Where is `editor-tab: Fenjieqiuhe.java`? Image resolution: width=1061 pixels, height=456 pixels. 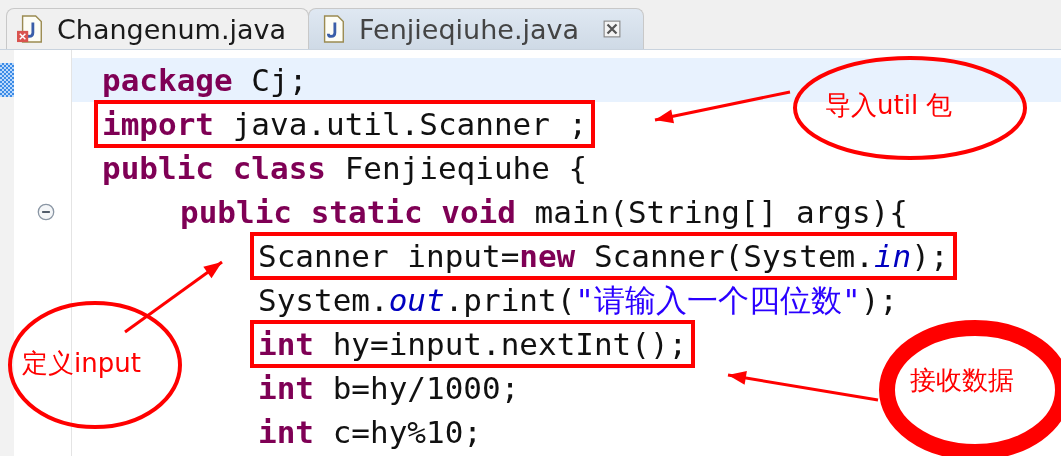 editor-tab: Fenjieqiuhe.java is located at coordinates (476, 28).